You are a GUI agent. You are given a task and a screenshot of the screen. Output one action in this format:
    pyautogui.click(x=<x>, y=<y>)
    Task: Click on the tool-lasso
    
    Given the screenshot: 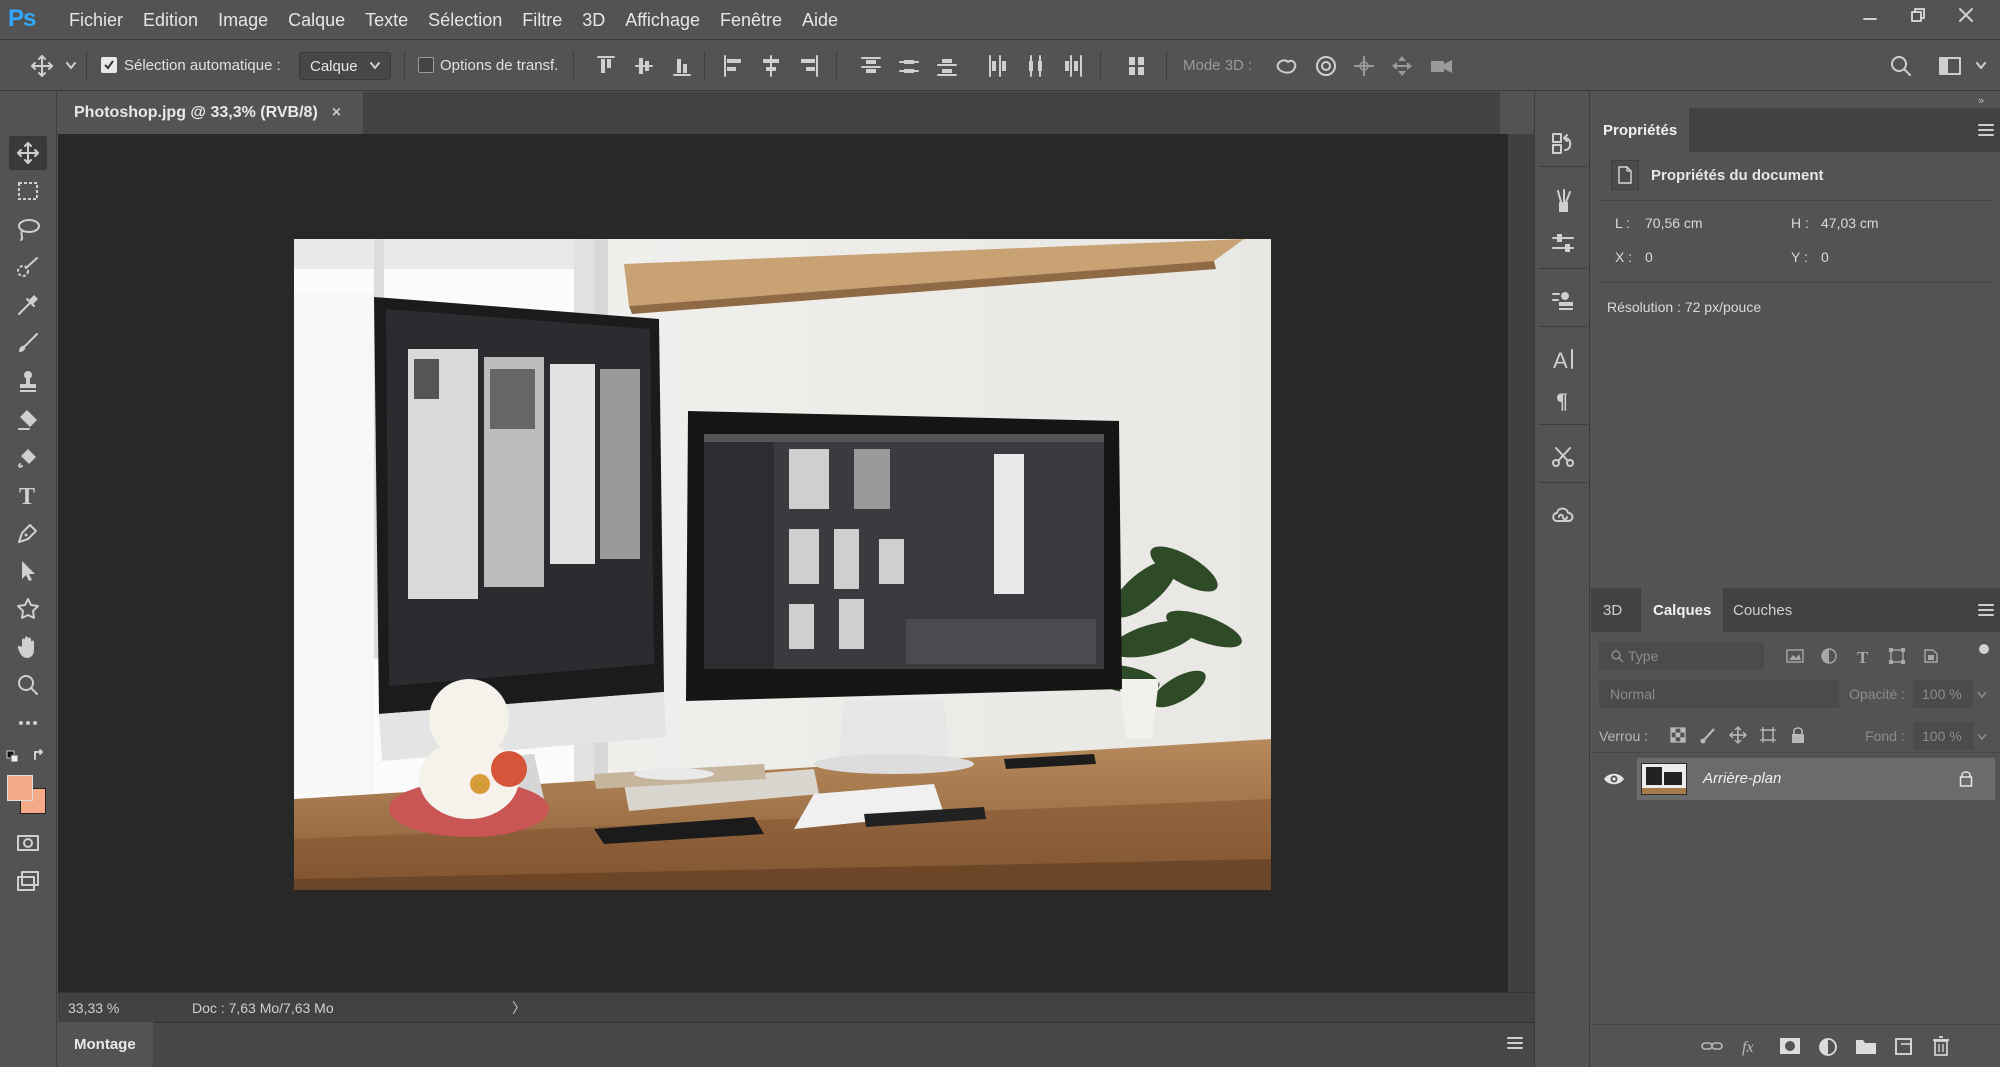 What is the action you would take?
    pyautogui.click(x=28, y=229)
    